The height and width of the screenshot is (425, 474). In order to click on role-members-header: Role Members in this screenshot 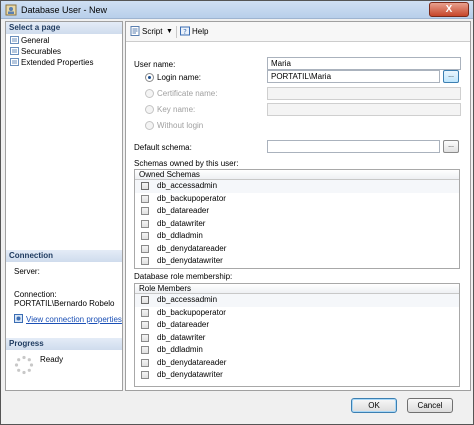, I will do `click(297, 289)`.